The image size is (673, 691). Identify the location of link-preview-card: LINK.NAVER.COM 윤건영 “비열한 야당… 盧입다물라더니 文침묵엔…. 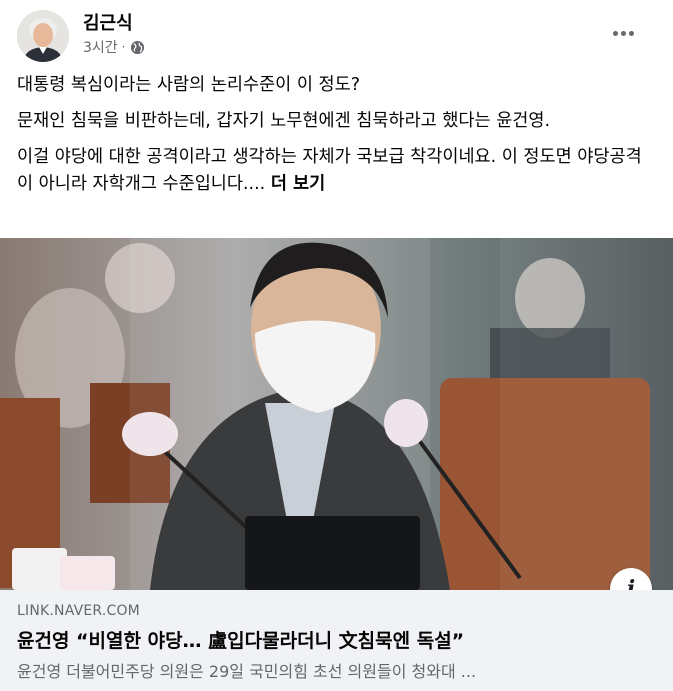
(336, 640).